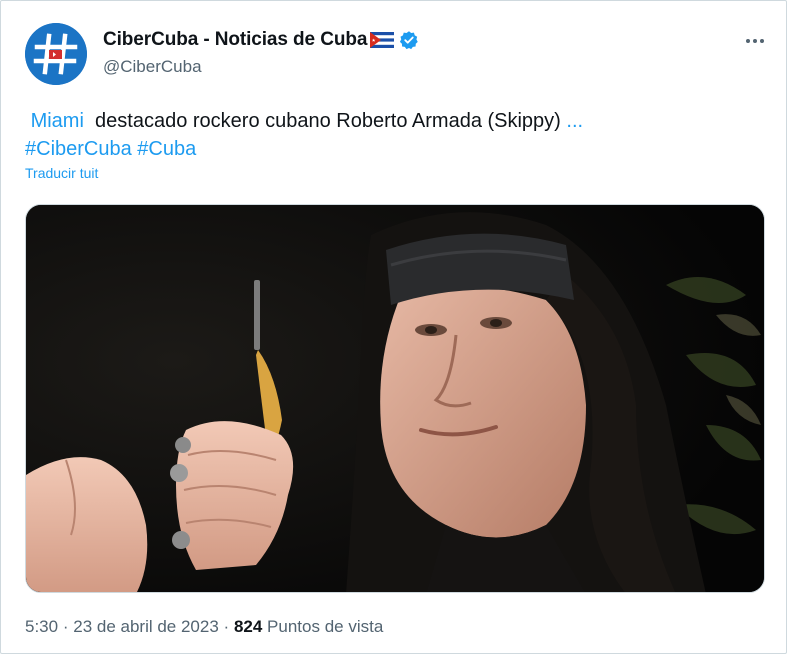 The image size is (800, 656). I want to click on account-avatar, so click(56, 54).